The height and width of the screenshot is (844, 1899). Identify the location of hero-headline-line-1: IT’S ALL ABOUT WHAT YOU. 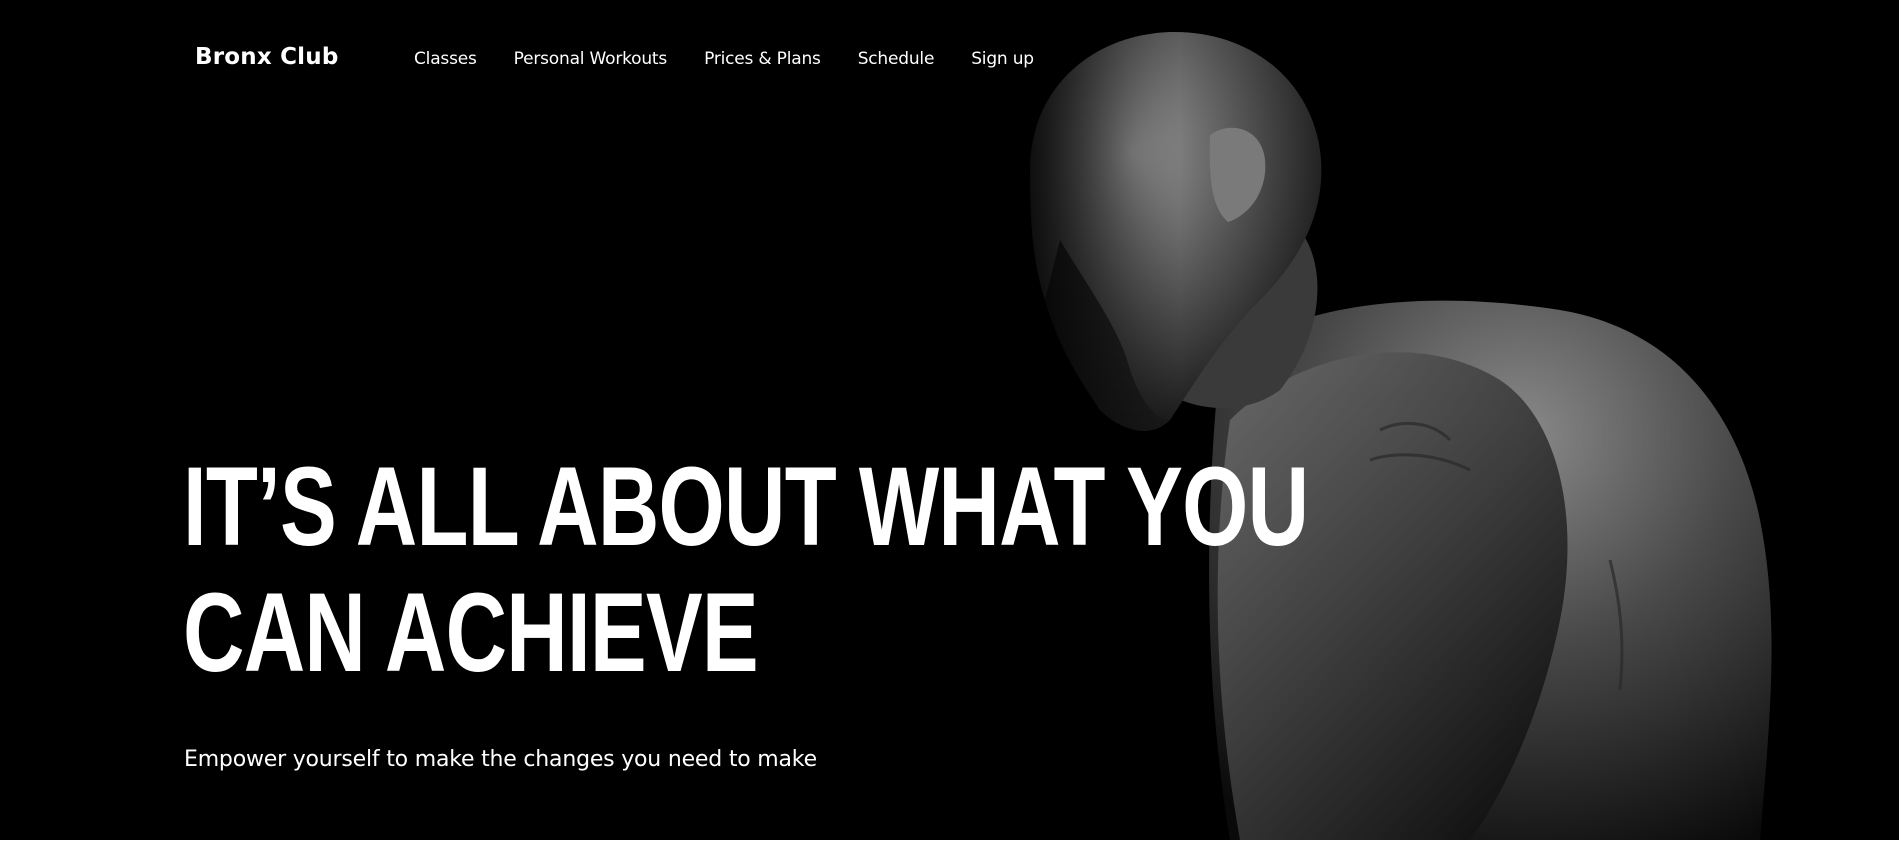
(746, 506).